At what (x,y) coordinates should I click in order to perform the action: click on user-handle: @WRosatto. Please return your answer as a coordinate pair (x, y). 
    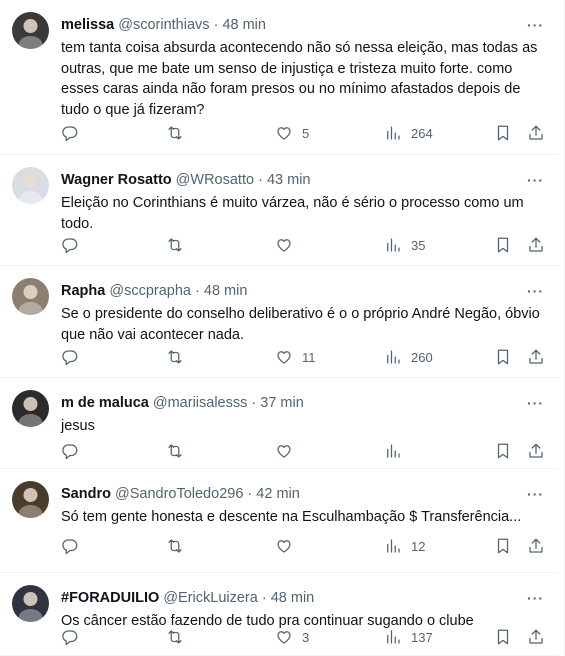
    Looking at the image, I should click on (215, 180).